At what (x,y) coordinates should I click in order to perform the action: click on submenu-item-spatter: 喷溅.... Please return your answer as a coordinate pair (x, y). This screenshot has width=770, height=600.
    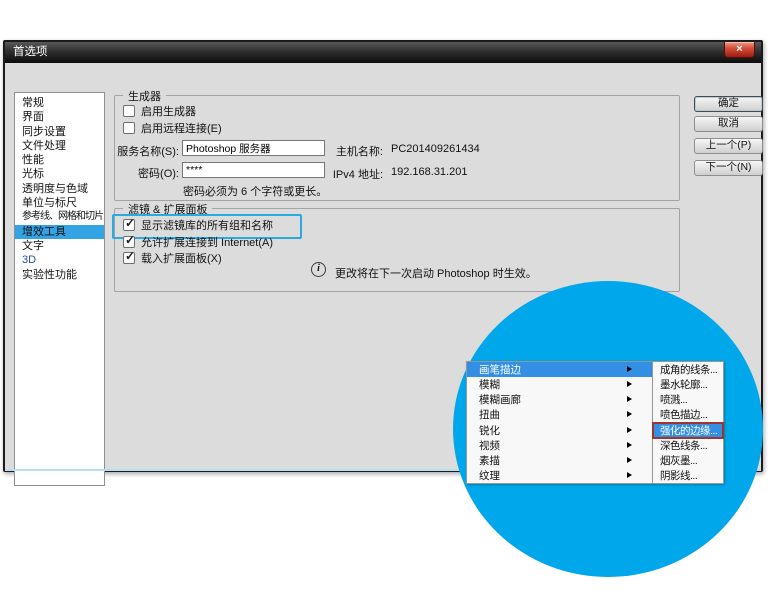
    Looking at the image, I should click on (688, 399).